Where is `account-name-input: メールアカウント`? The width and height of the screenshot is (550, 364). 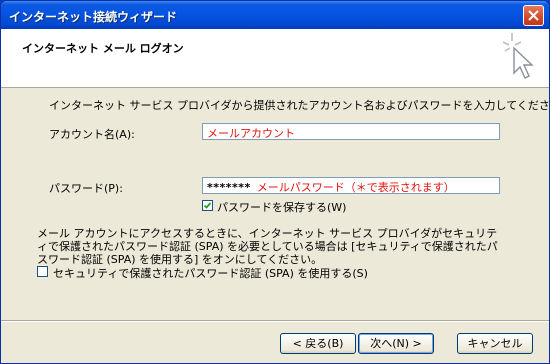
account-name-input: メールアカウント is located at coordinates (351, 131).